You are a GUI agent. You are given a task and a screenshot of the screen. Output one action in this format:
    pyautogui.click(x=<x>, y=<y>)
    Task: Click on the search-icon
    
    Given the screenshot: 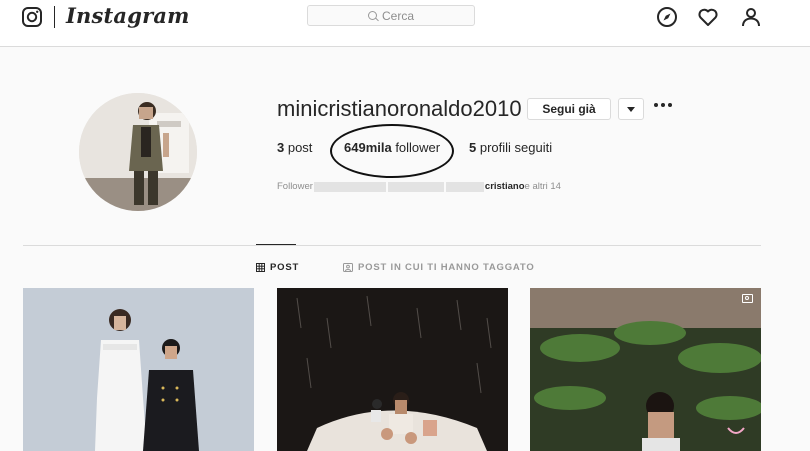 What is the action you would take?
    pyautogui.click(x=372, y=15)
    